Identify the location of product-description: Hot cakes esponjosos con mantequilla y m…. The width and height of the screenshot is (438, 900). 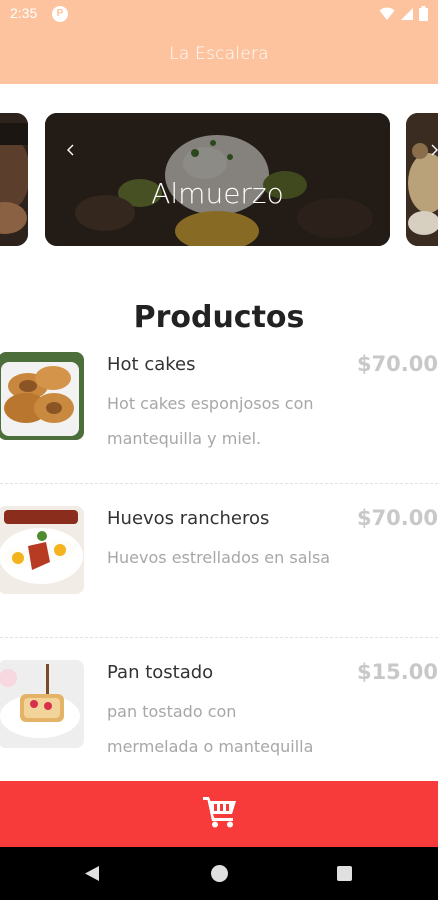
(210, 421).